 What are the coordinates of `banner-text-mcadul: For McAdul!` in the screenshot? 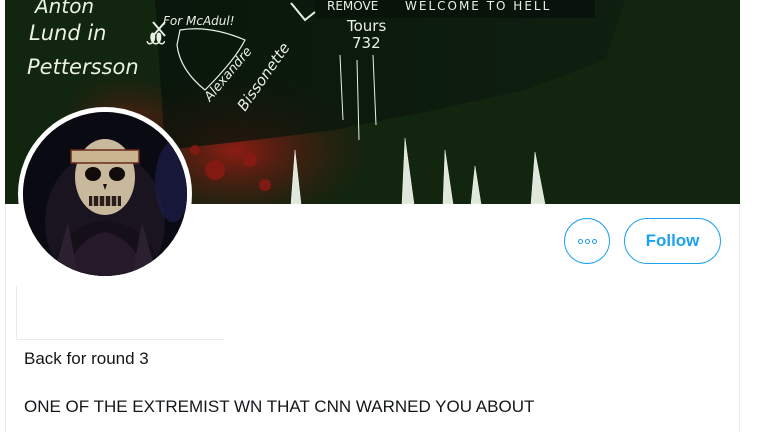 It's located at (199, 21).